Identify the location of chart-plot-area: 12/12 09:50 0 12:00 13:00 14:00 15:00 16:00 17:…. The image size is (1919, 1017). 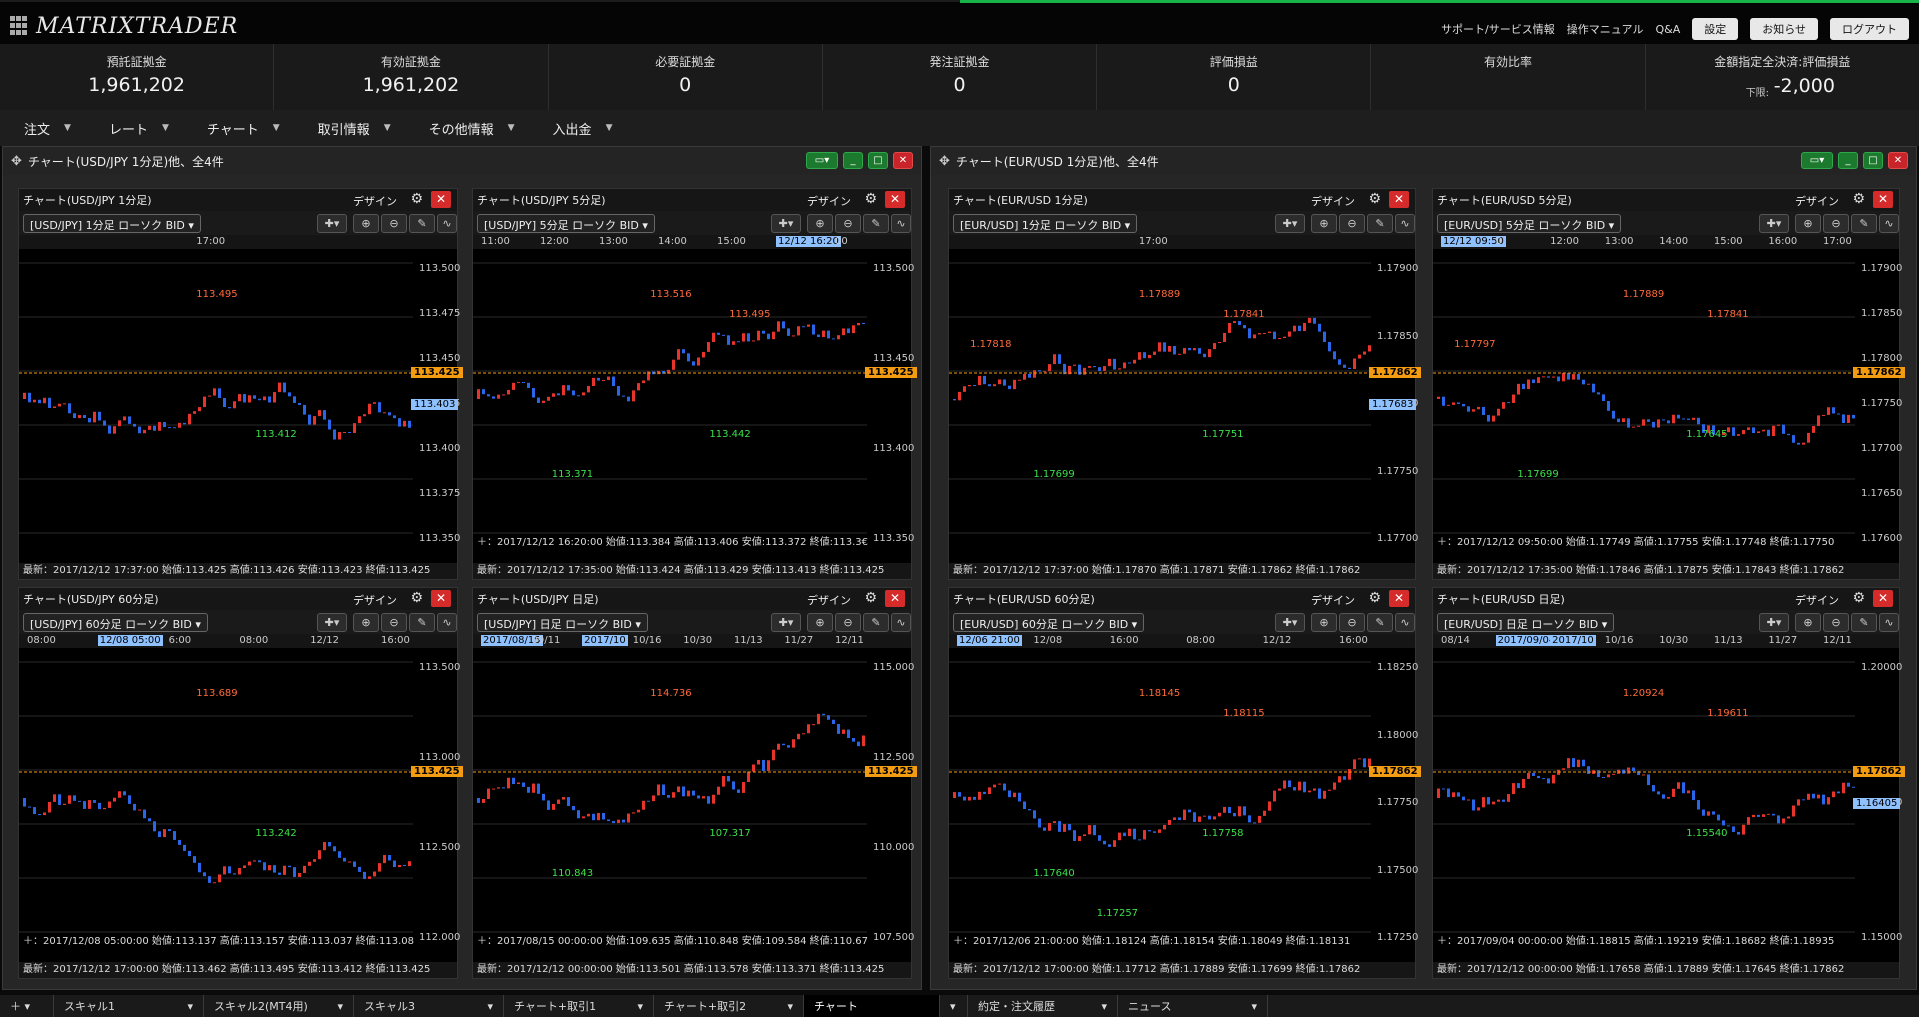
(1669, 407).